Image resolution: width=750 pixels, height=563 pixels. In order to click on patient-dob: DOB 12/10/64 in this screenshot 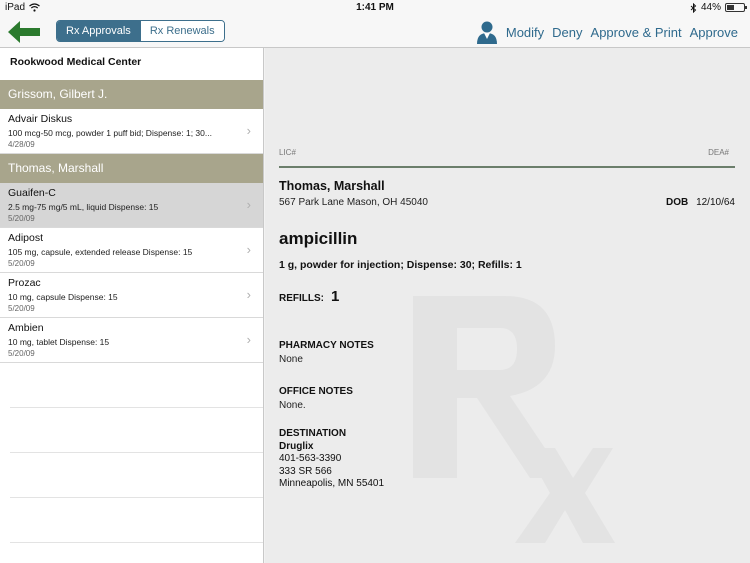, I will do `click(700, 202)`.